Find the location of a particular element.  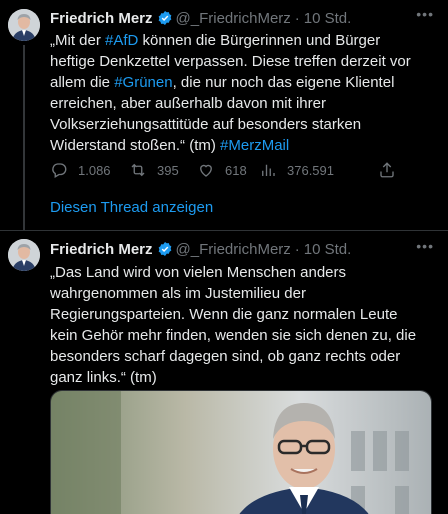

reply-icon is located at coordinates (59, 170).